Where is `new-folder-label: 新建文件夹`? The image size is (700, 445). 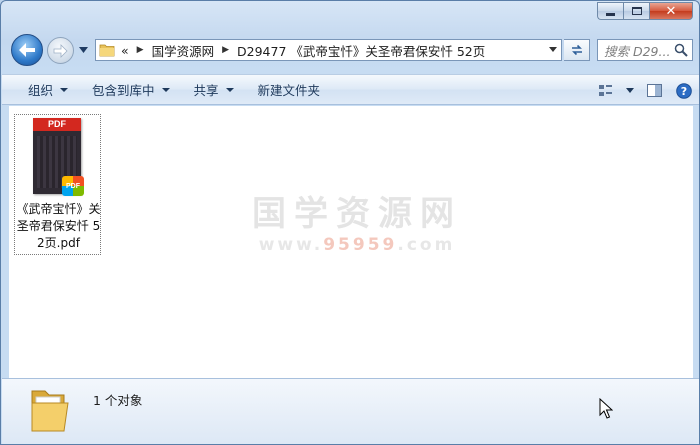
new-folder-label: 新建文件夹 is located at coordinates (289, 90).